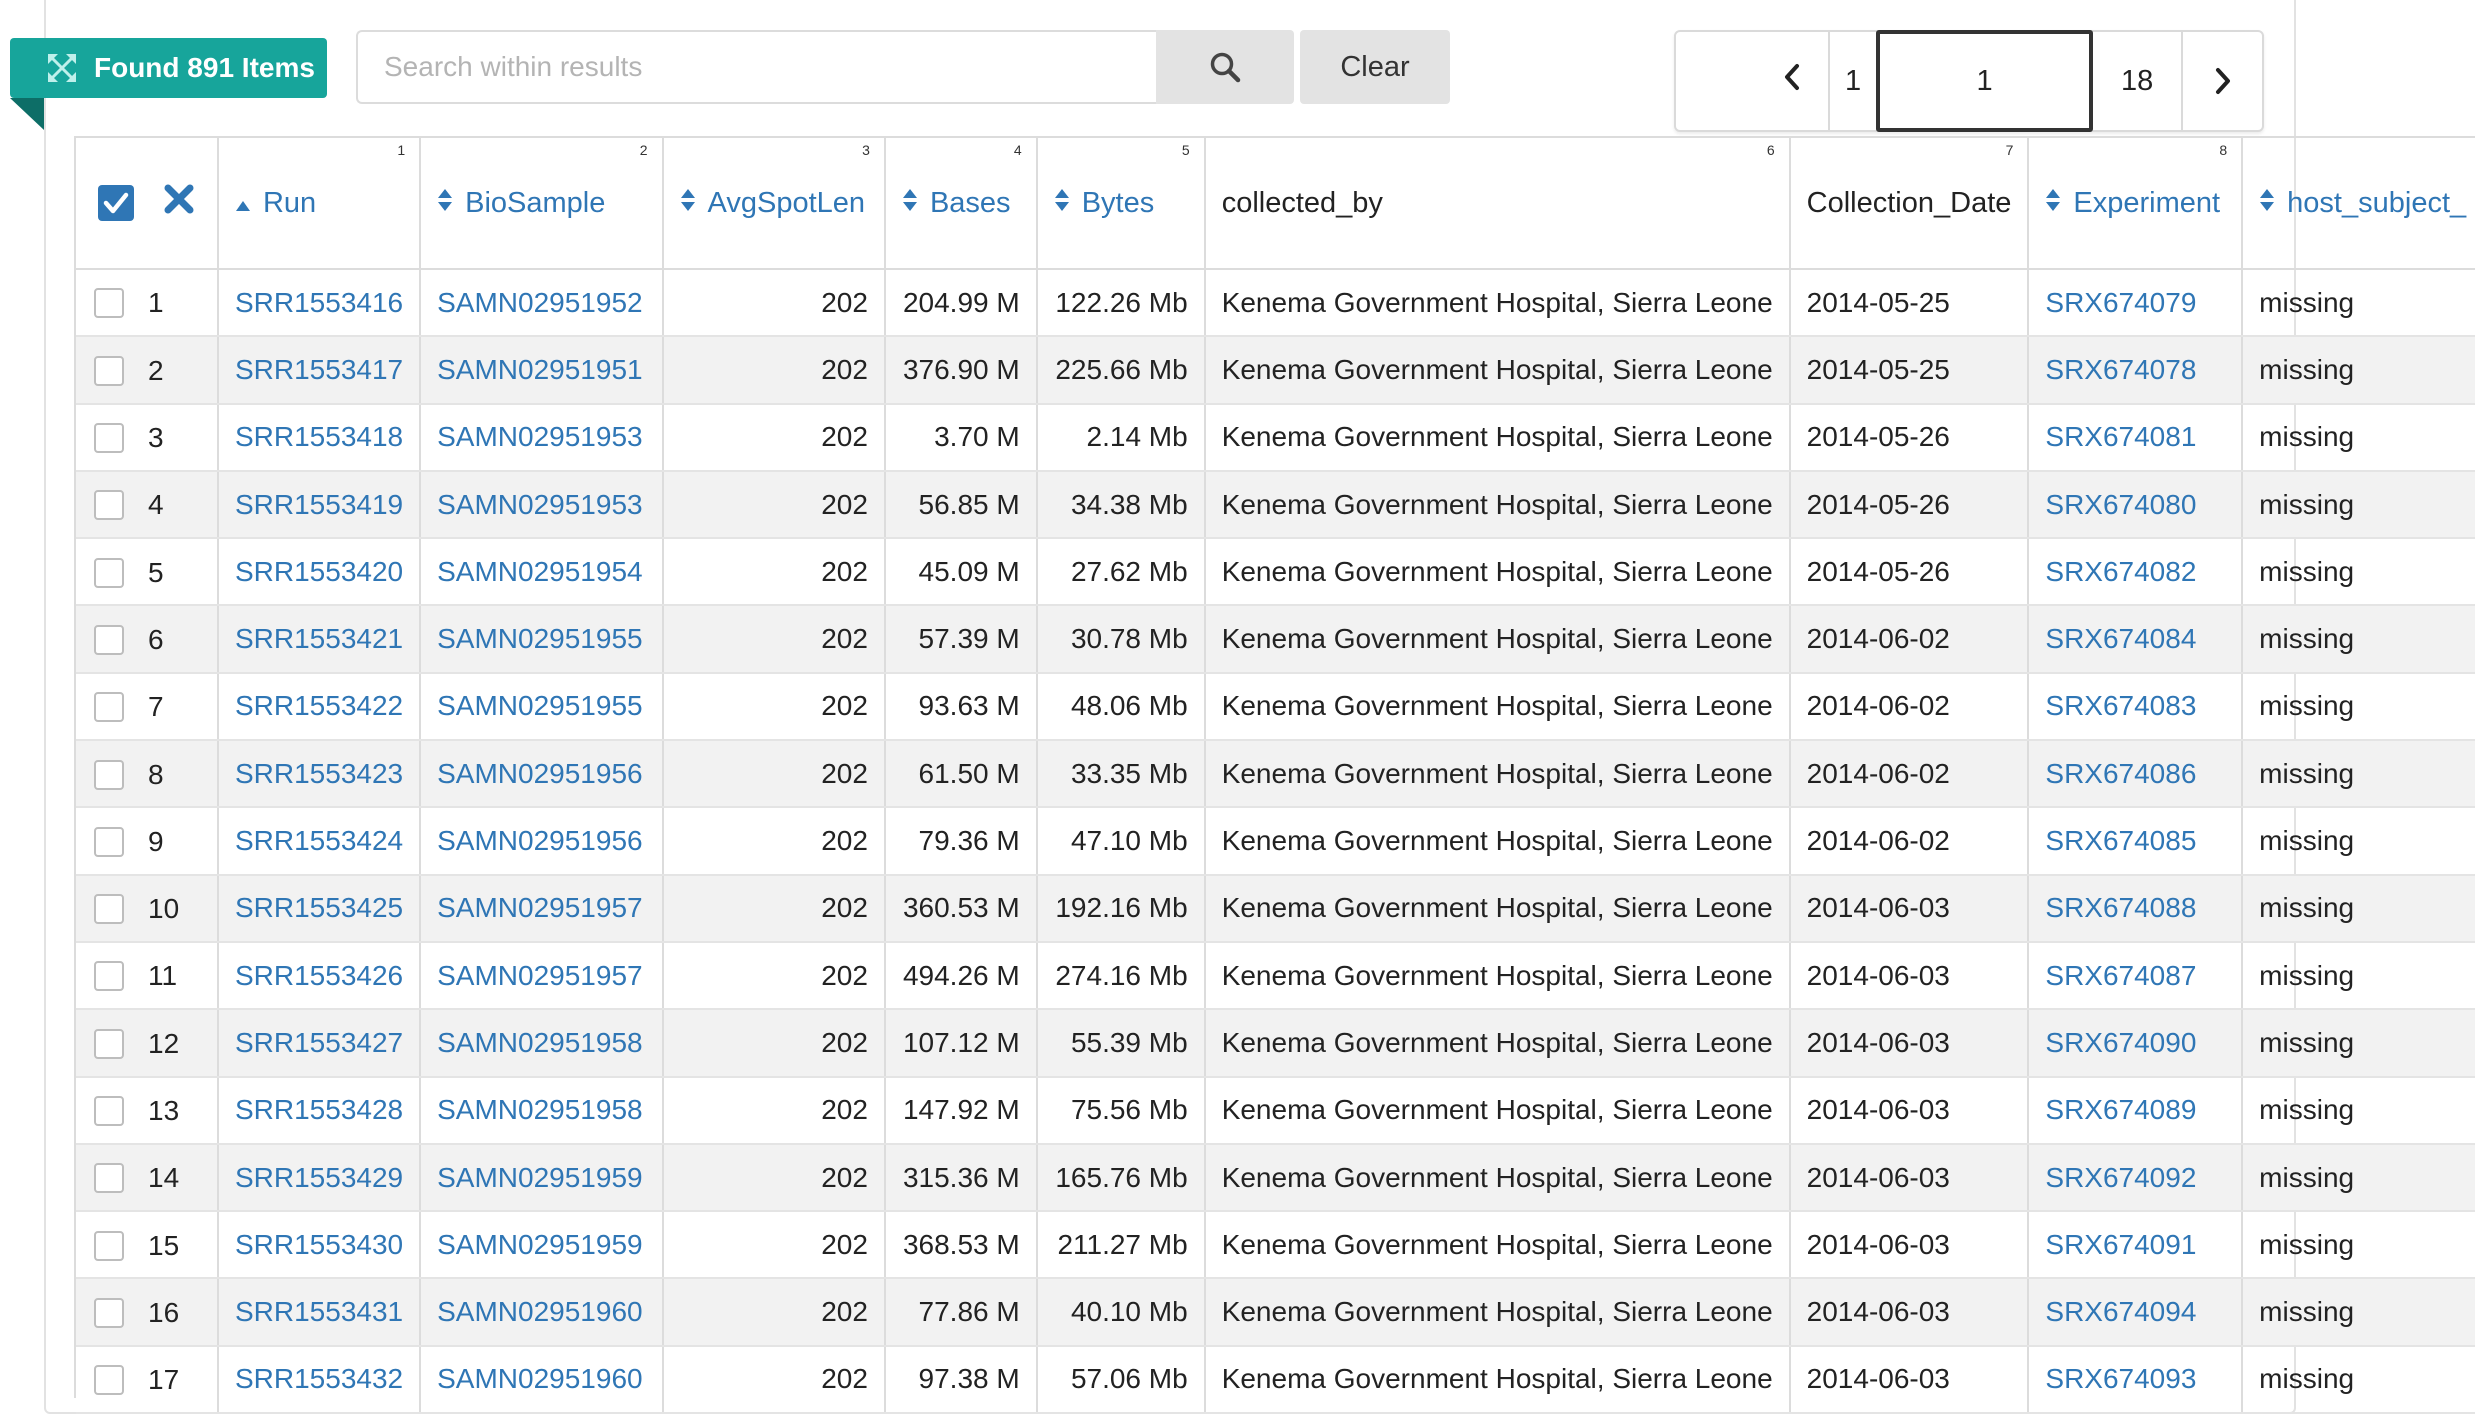  Describe the element at coordinates (147, 774) in the screenshot. I see `row-select-cell: 8` at that location.